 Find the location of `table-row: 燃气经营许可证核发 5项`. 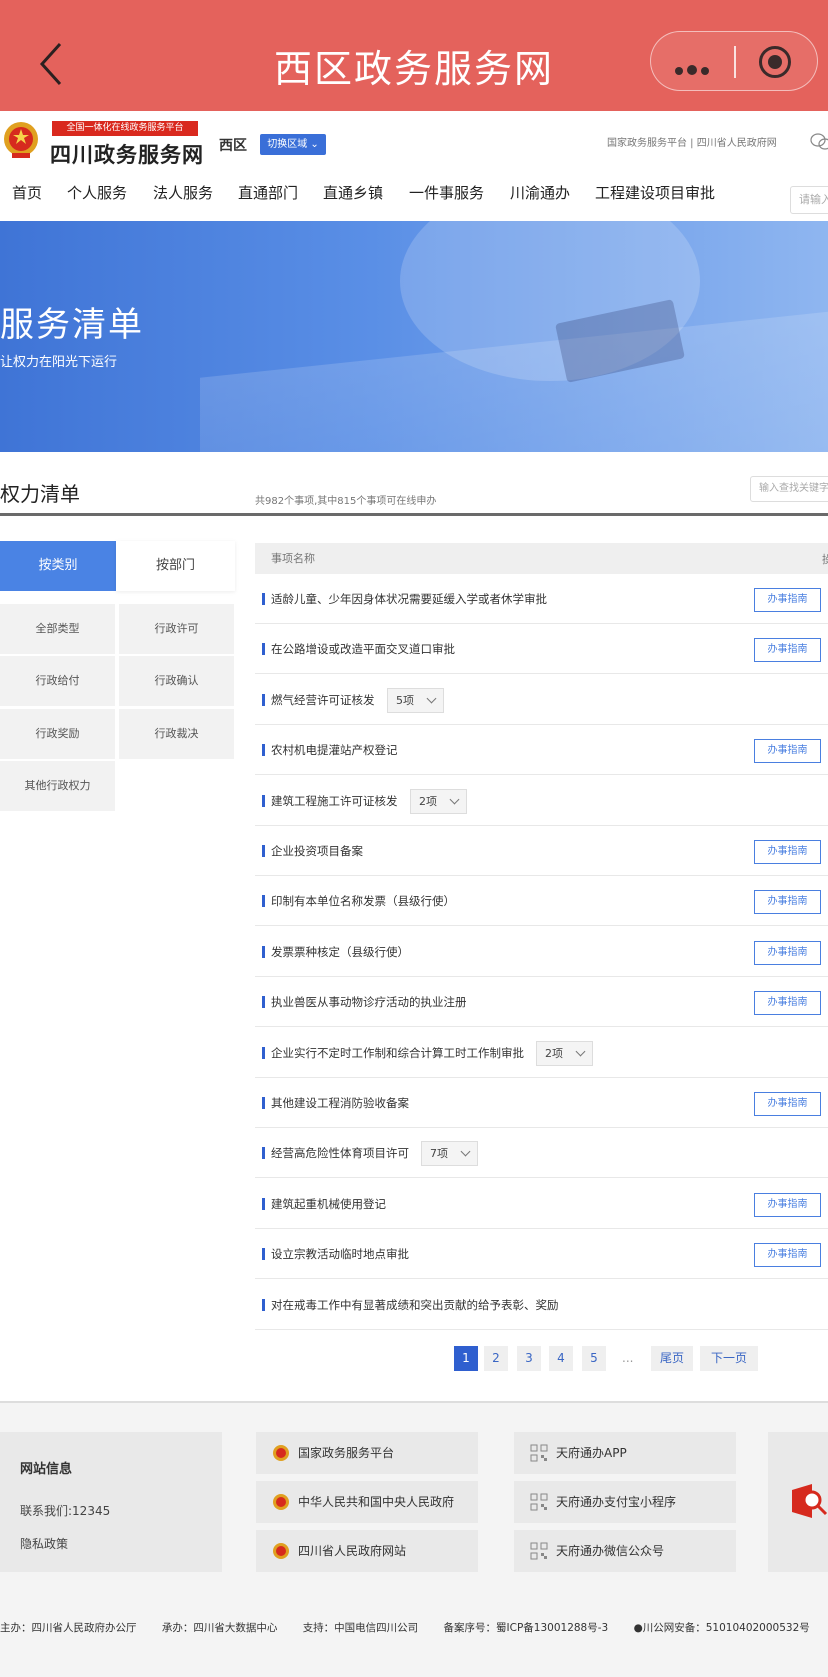

table-row: 燃气经营许可证核发 5项 is located at coordinates (541, 700).